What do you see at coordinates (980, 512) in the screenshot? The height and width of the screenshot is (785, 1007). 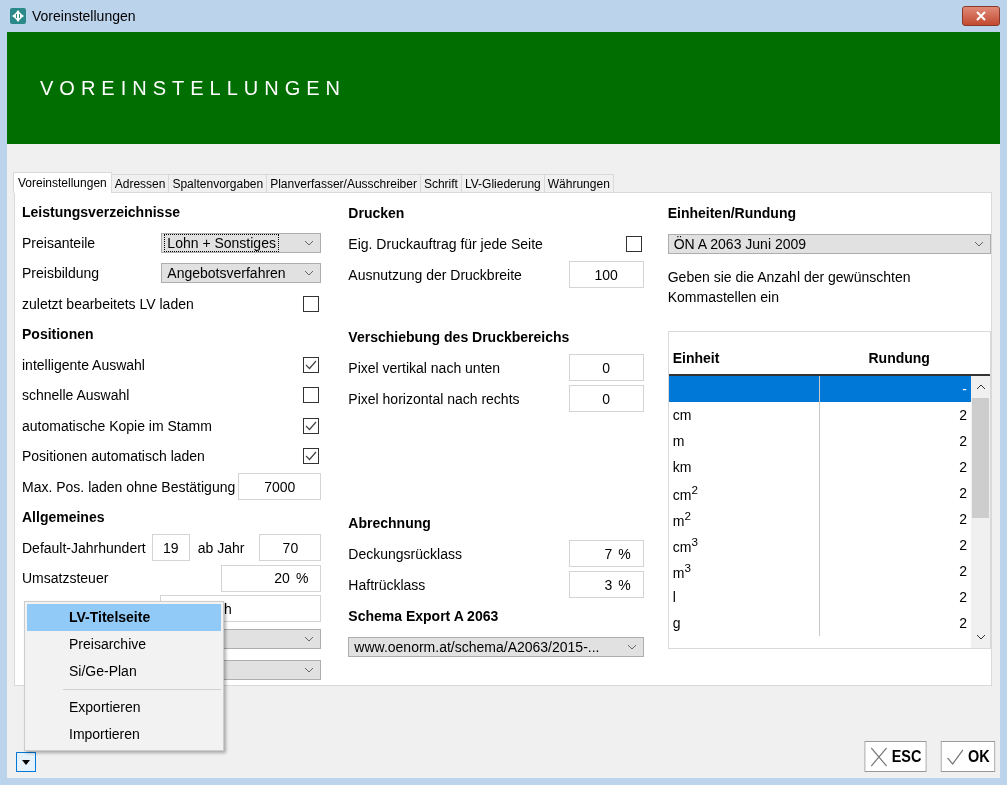 I see `scrollbar` at bounding box center [980, 512].